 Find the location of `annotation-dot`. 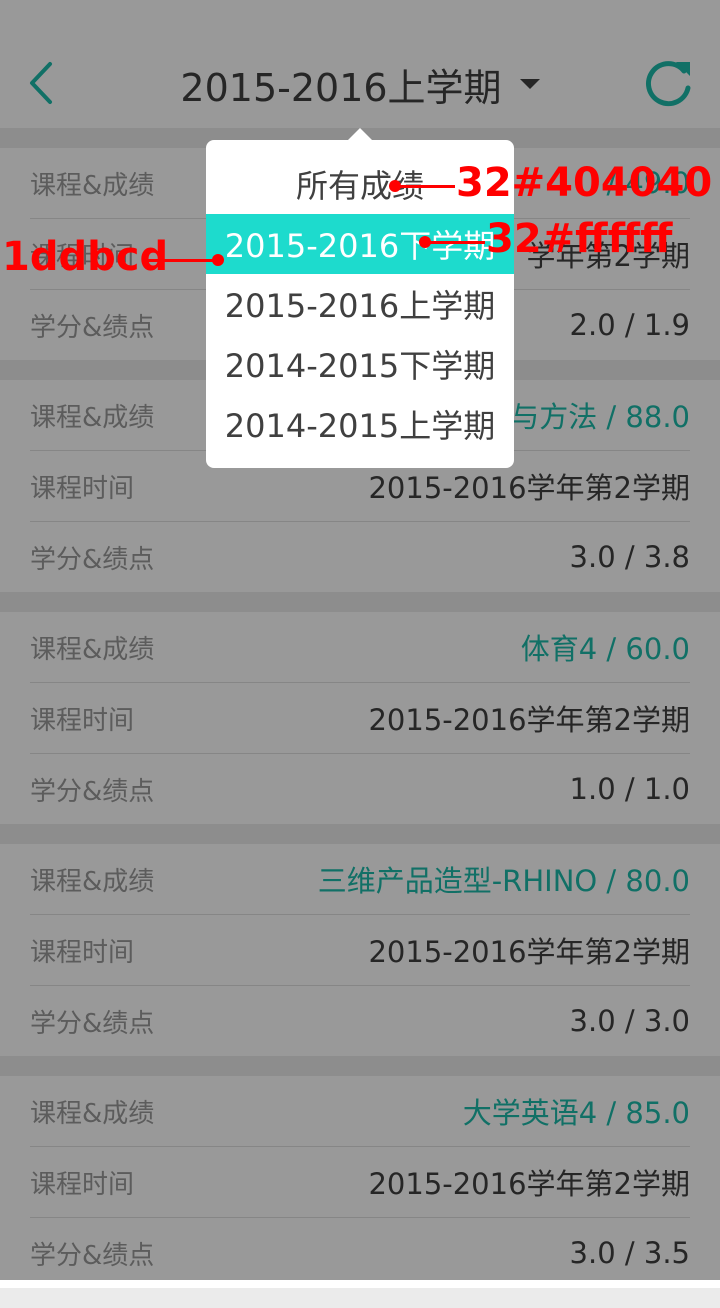

annotation-dot is located at coordinates (218, 260).